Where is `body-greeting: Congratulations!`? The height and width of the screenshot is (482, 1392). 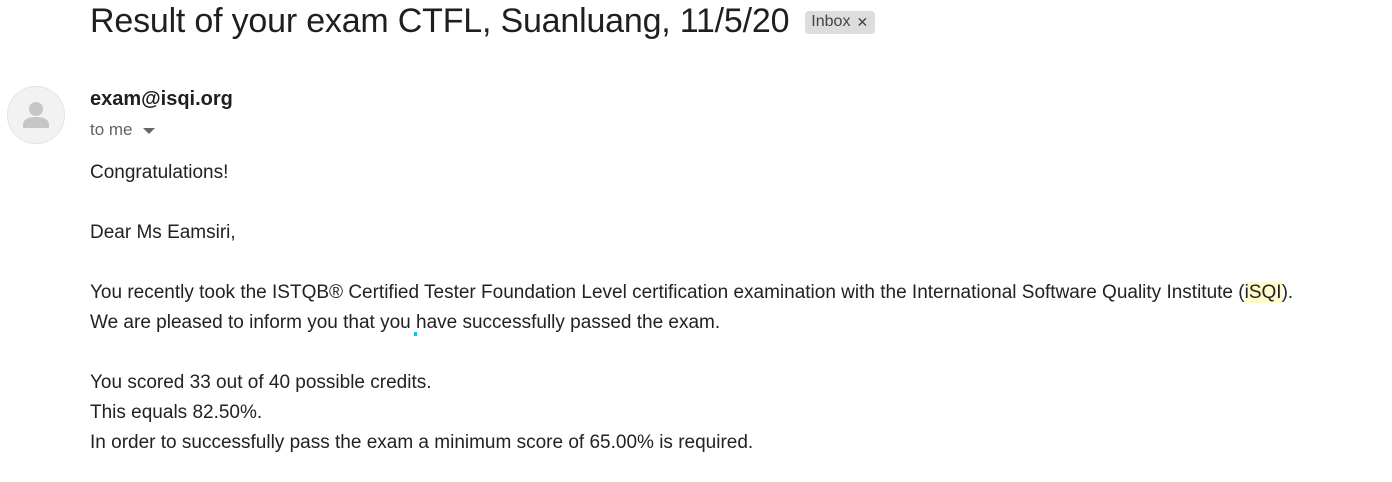
body-greeting: Congratulations! is located at coordinates (159, 172).